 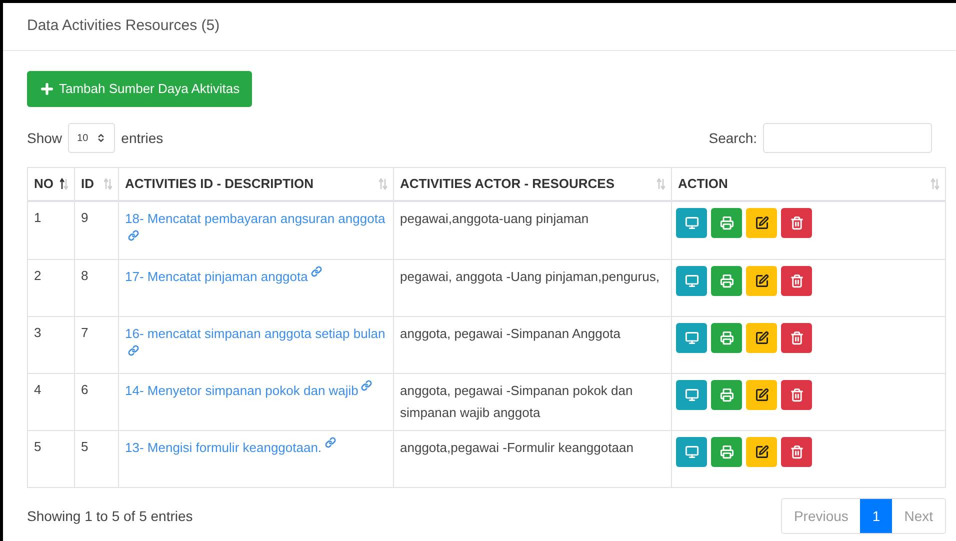 What do you see at coordinates (47, 89) in the screenshot?
I see `plus-icon` at bounding box center [47, 89].